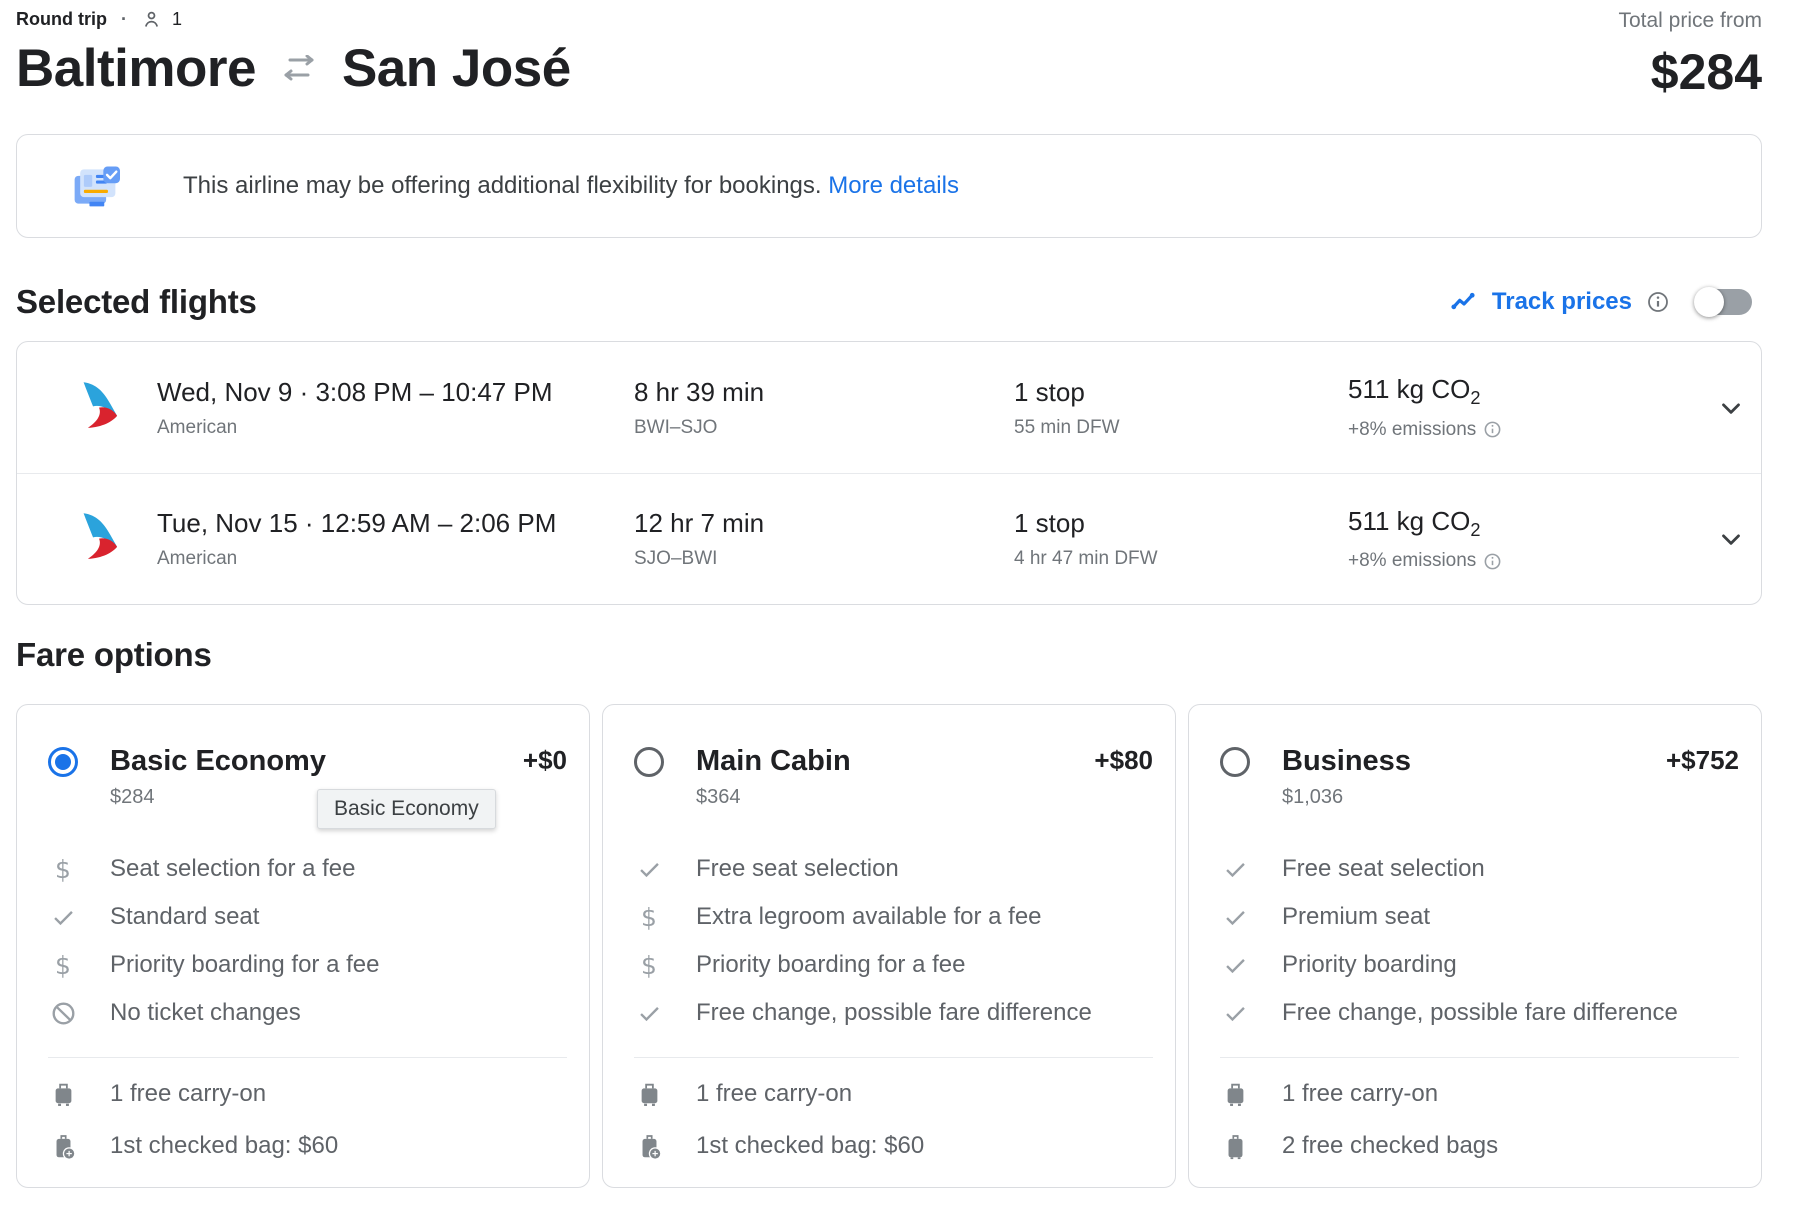 Image resolution: width=1804 pixels, height=1208 pixels. Describe the element at coordinates (1702, 760) in the screenshot. I see `fare-delta: +$752` at that location.